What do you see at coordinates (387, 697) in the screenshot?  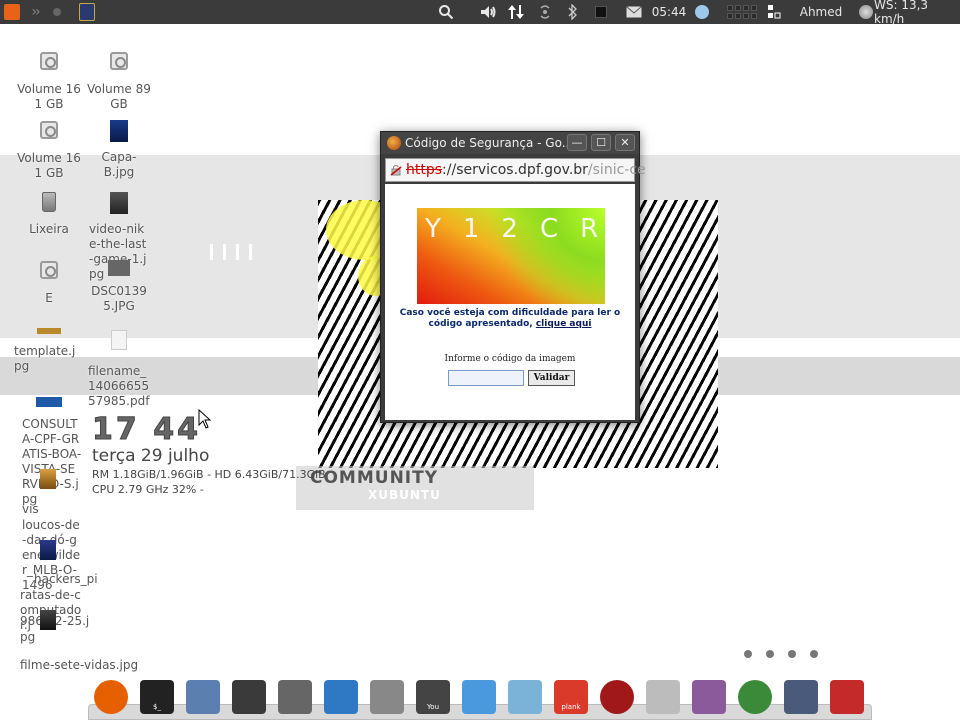 I see `dock-search-icon` at bounding box center [387, 697].